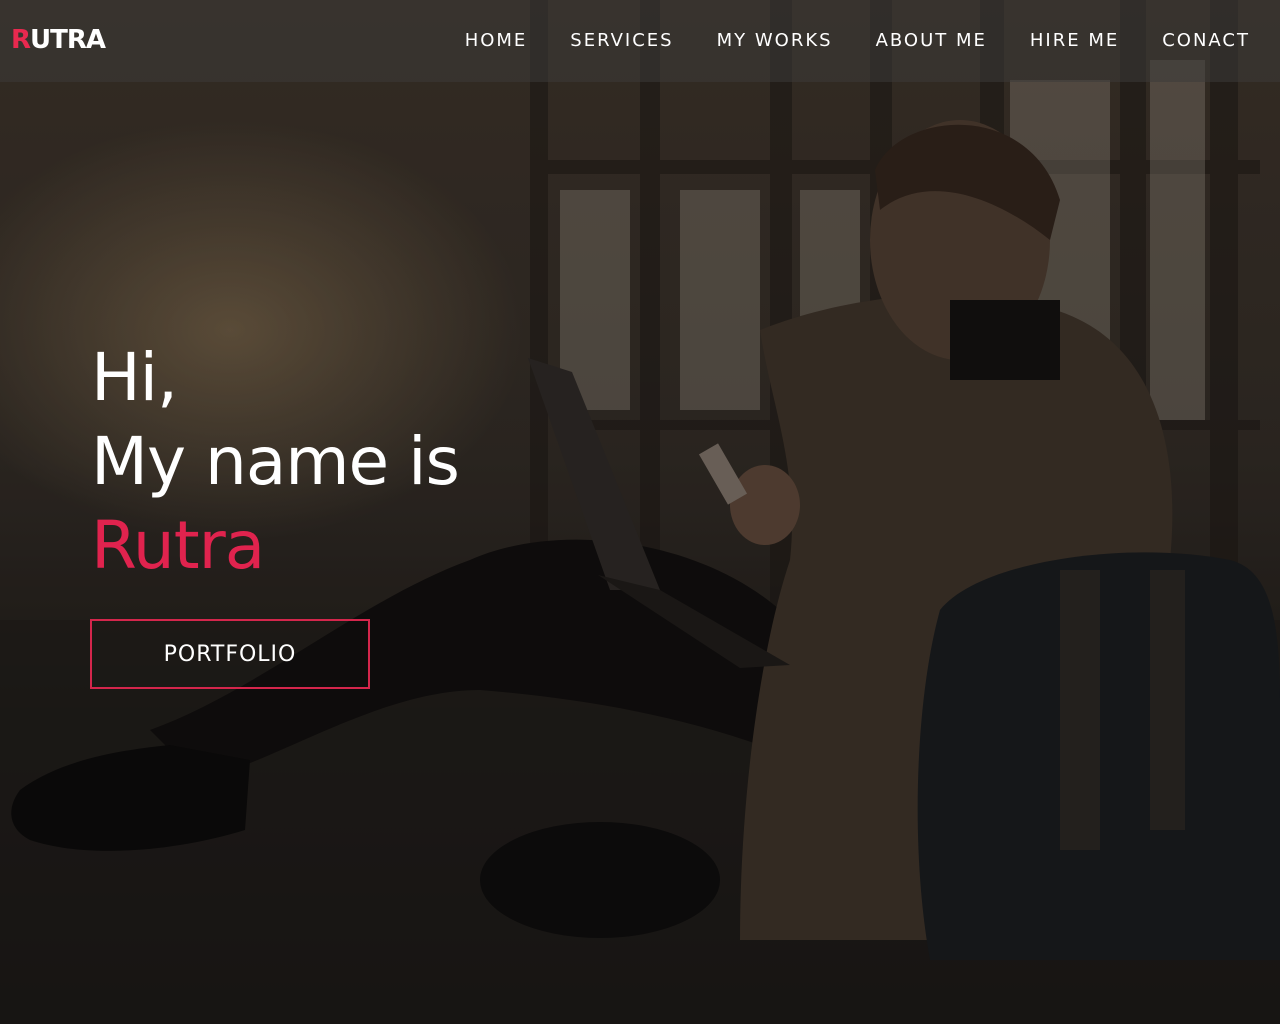 The image size is (1280, 1024). Describe the element at coordinates (775, 41) in the screenshot. I see `nav-item-my-works: MY WORKS` at that location.